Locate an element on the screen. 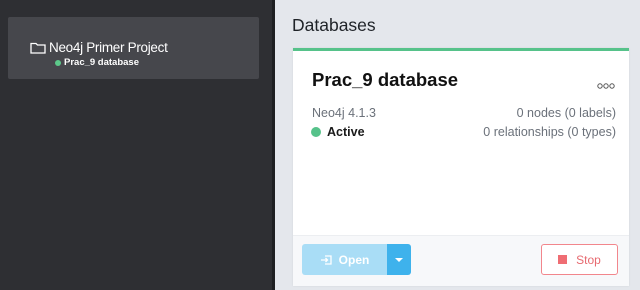 This screenshot has width=640, height=290. open-dropdown-button is located at coordinates (399, 259).